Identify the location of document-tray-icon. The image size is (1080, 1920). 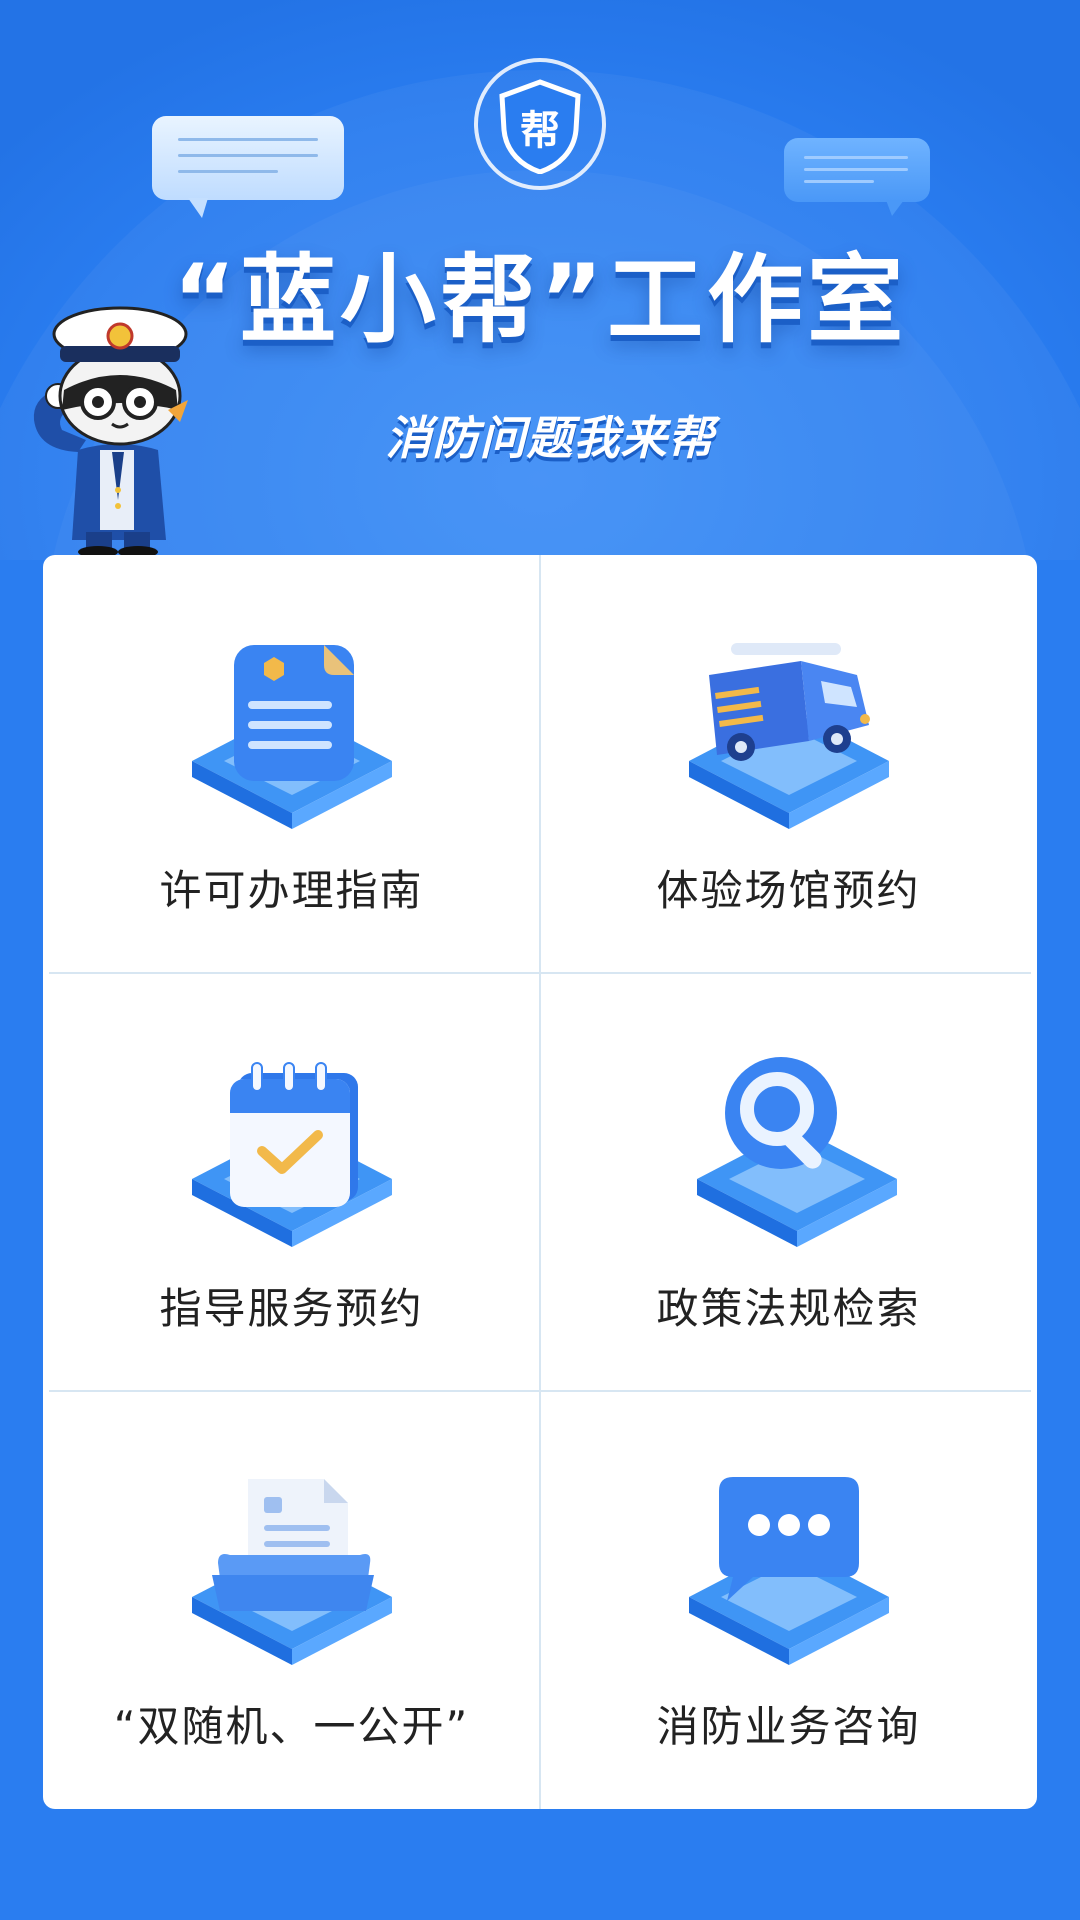
(292, 1572).